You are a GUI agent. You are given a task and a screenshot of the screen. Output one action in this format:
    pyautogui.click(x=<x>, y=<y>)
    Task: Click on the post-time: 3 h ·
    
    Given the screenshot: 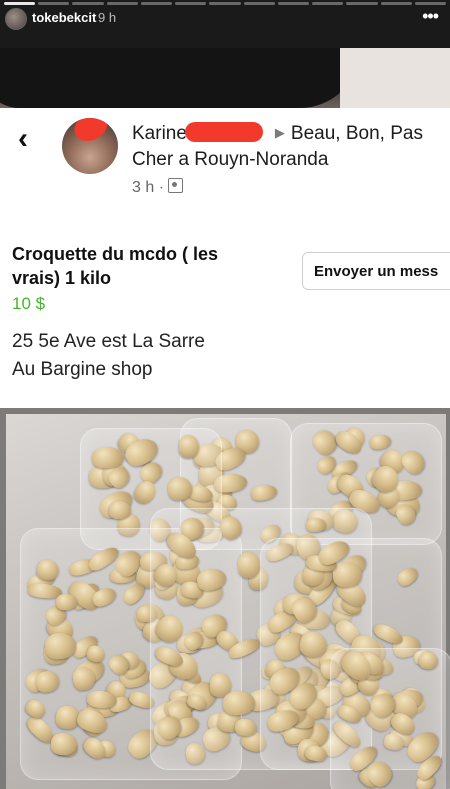 What is the action you would take?
    pyautogui.click(x=148, y=187)
    